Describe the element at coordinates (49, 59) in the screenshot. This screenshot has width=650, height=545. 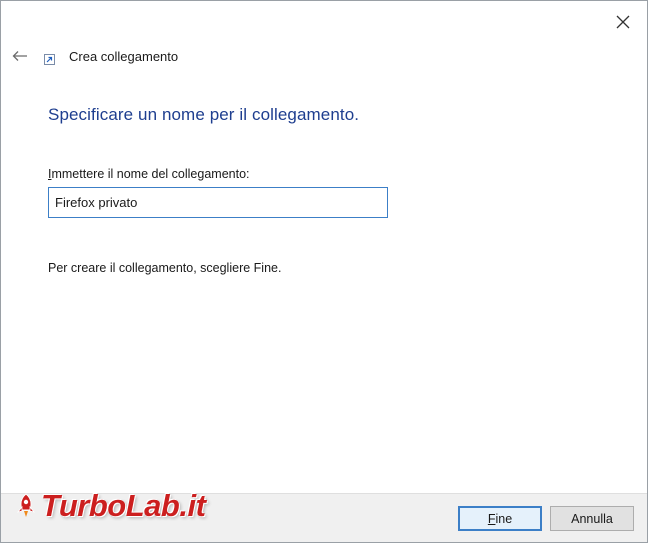
I see `shortcut-icon` at that location.